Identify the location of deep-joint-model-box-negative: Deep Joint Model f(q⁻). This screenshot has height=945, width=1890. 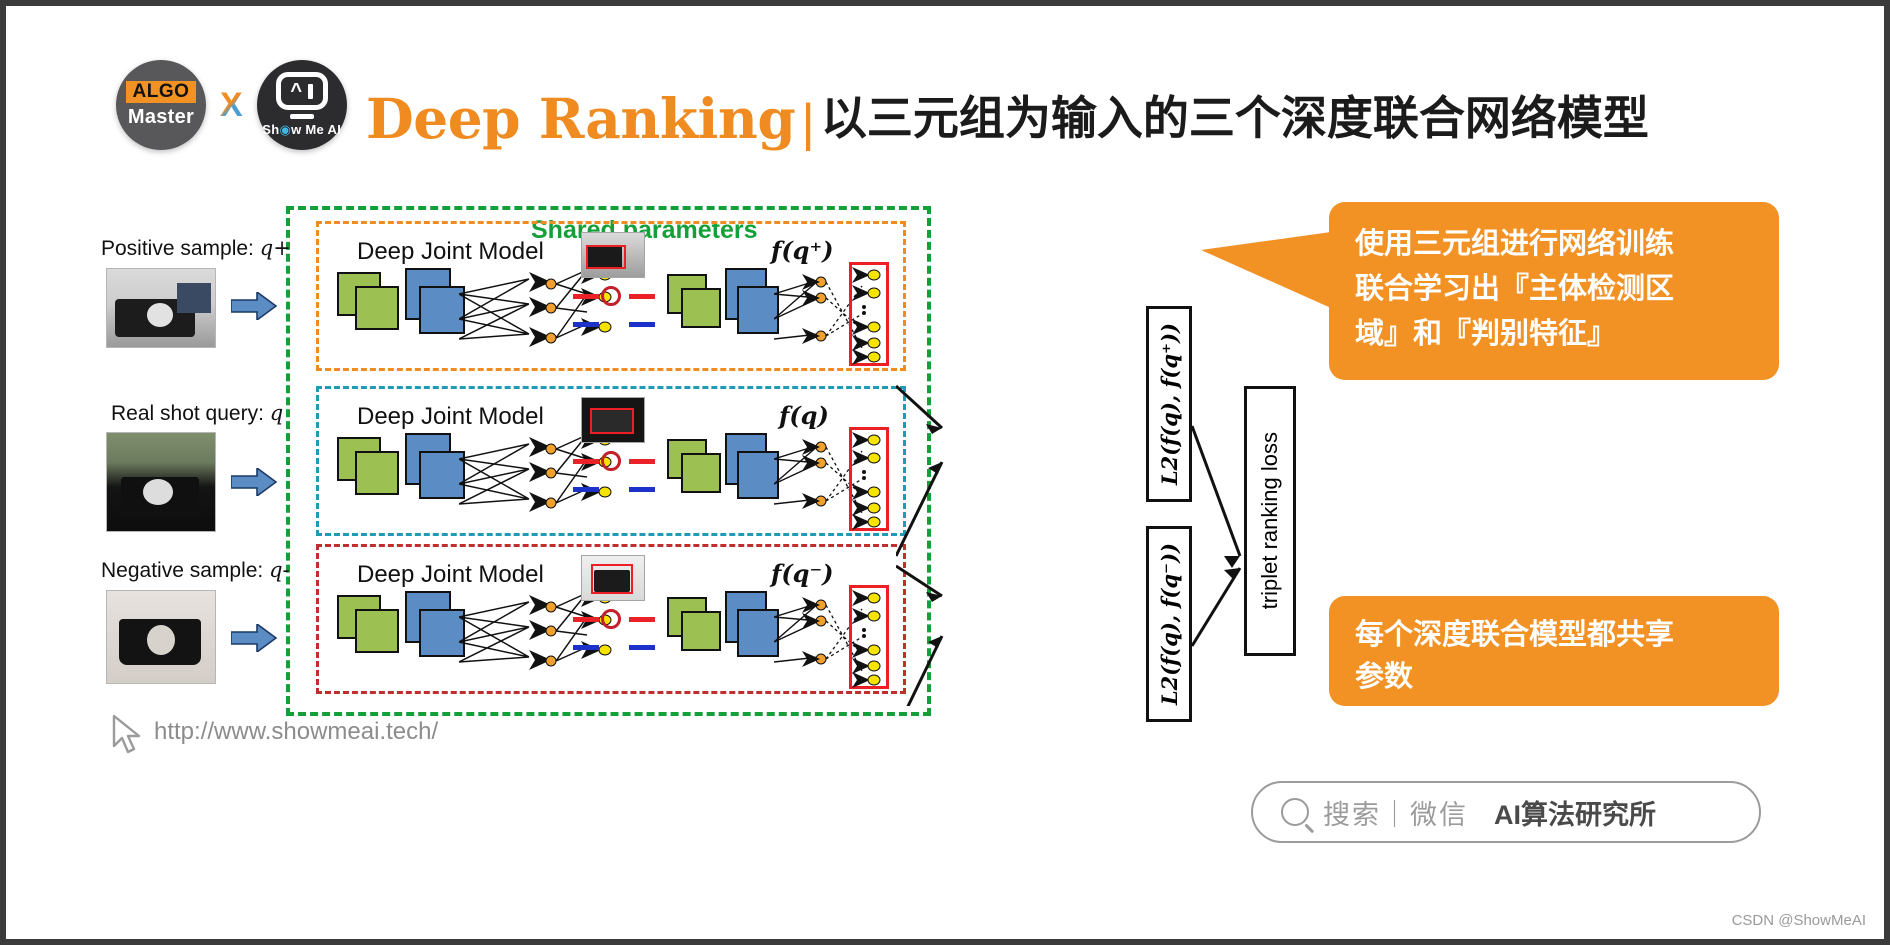
(611, 619).